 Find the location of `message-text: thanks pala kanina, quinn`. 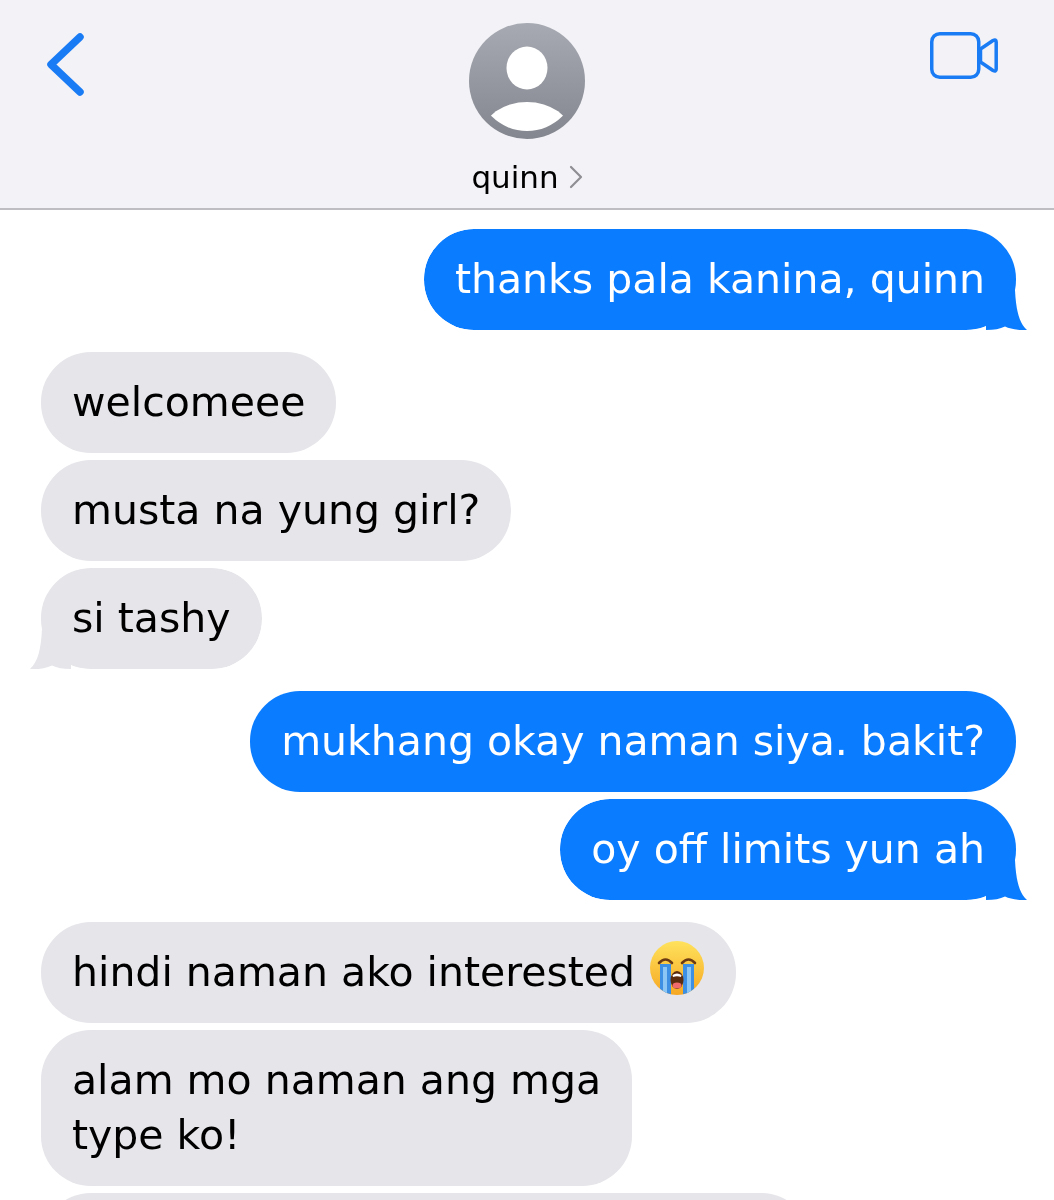

message-text: thanks pala kanina, quinn is located at coordinates (719, 279).